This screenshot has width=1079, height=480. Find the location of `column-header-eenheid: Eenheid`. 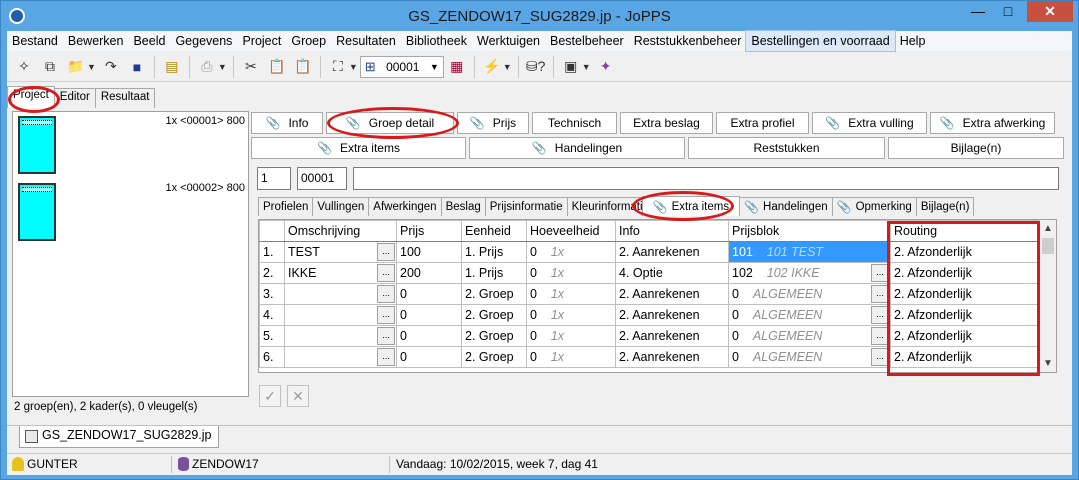

column-header-eenheid: Eenheid is located at coordinates (494, 231).